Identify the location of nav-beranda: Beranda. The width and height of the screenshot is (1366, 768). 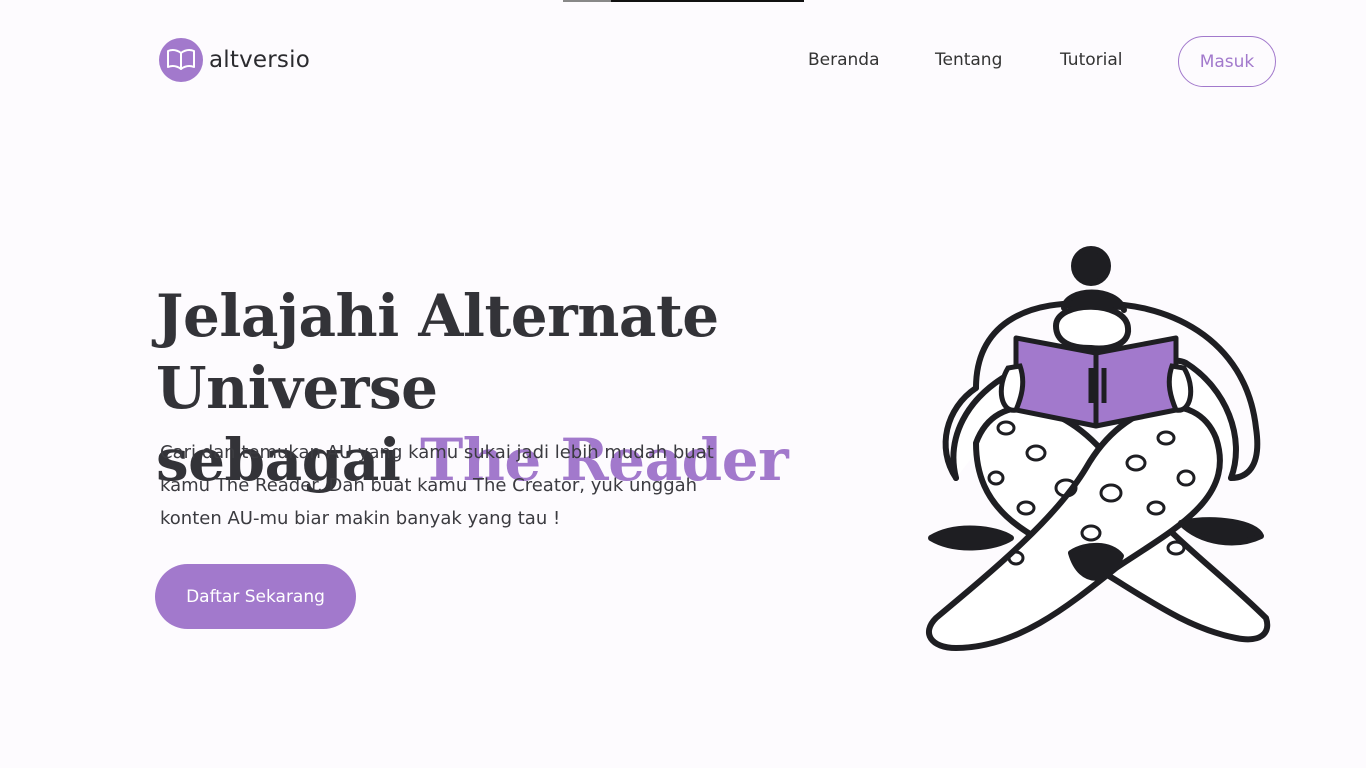
(844, 60).